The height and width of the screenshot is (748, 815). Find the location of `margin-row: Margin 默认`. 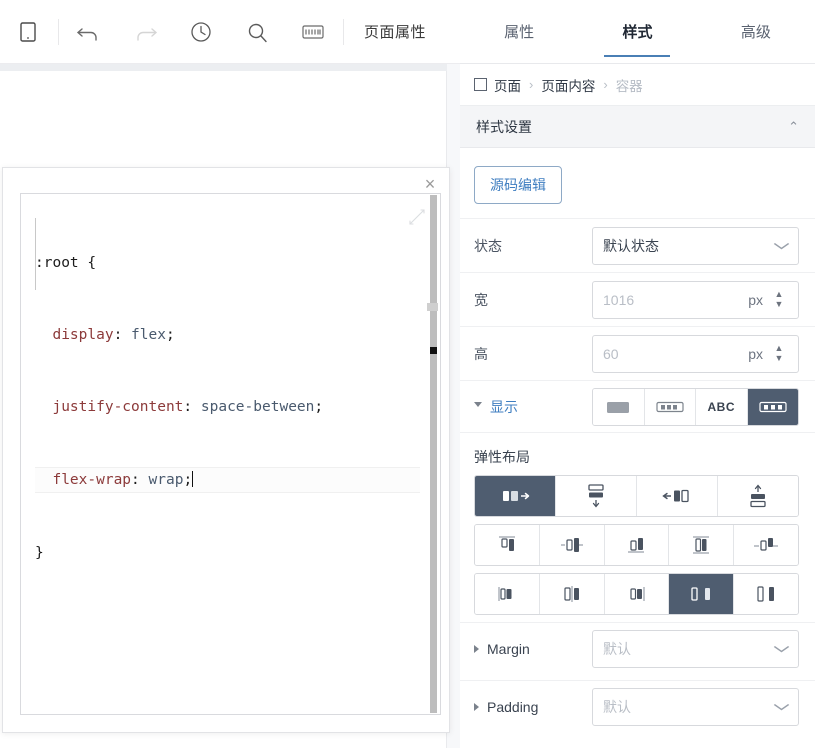

margin-row: Margin 默认 is located at coordinates (637, 648).